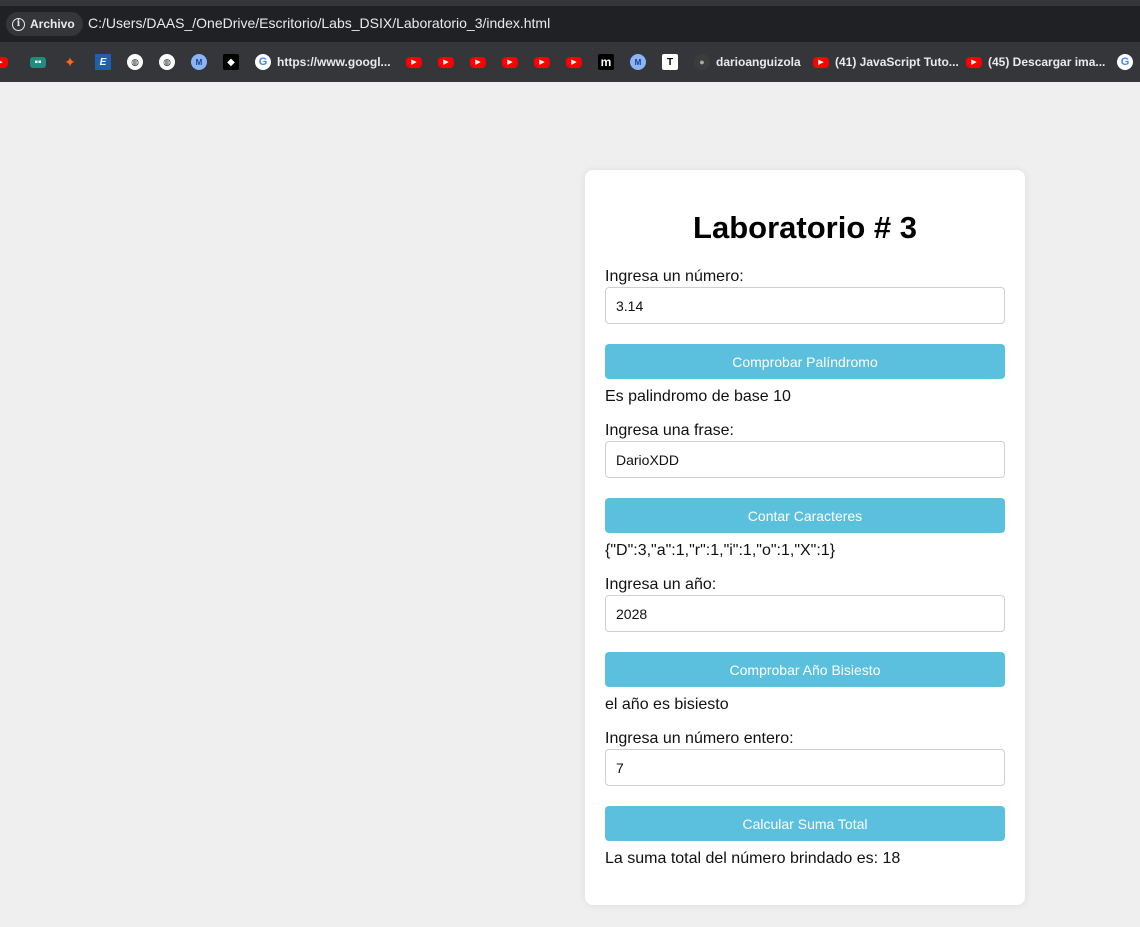 The image size is (1140, 927). I want to click on bookmark-item: ● darioanguizola, so click(747, 62).